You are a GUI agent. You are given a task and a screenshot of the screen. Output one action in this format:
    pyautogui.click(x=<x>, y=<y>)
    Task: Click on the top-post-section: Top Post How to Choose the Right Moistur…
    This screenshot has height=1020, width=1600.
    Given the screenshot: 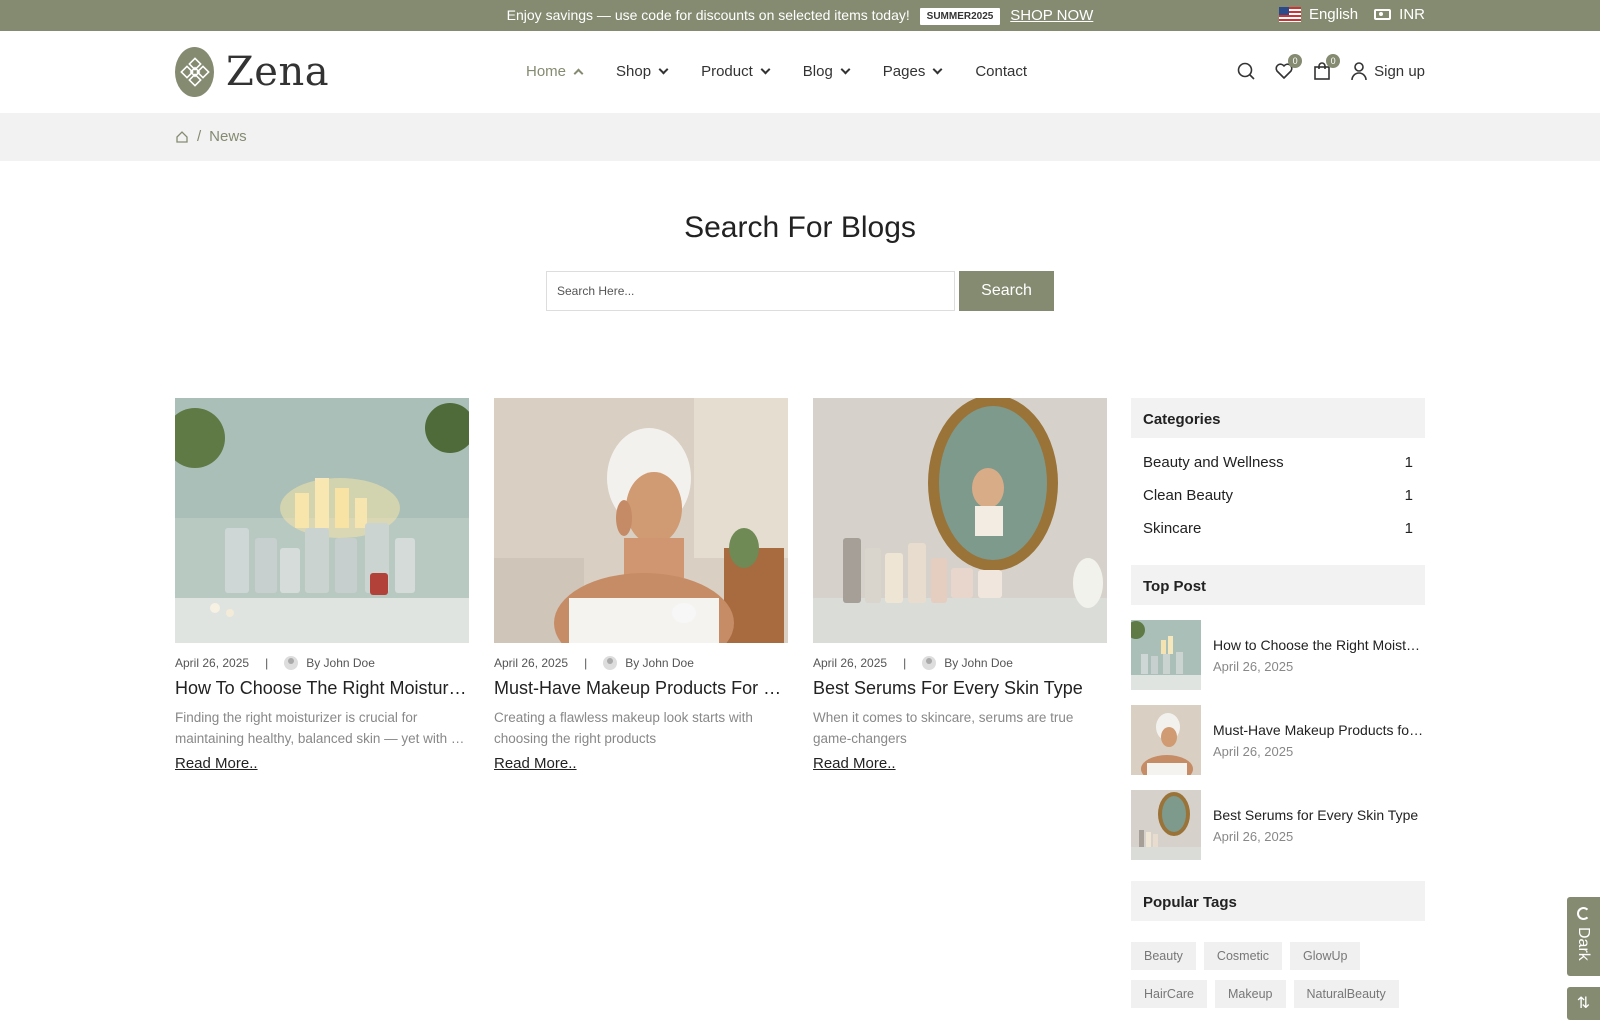 What is the action you would take?
    pyautogui.click(x=1278, y=712)
    